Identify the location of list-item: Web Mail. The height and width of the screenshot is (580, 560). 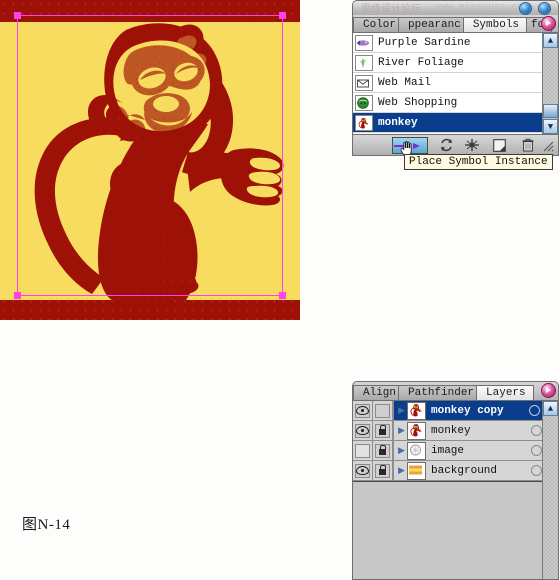
(455, 83).